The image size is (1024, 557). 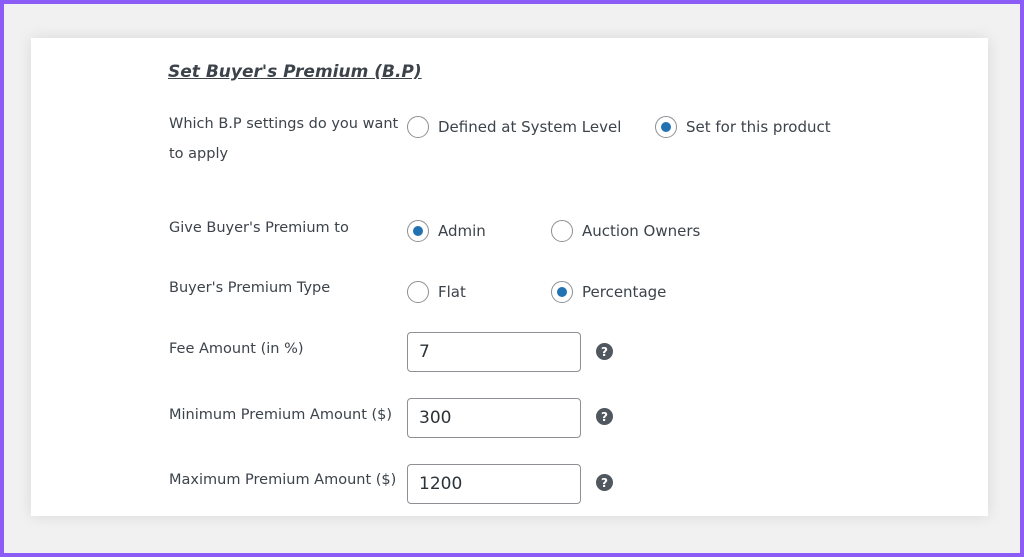 I want to click on radio-label-admin: Admin, so click(x=462, y=231).